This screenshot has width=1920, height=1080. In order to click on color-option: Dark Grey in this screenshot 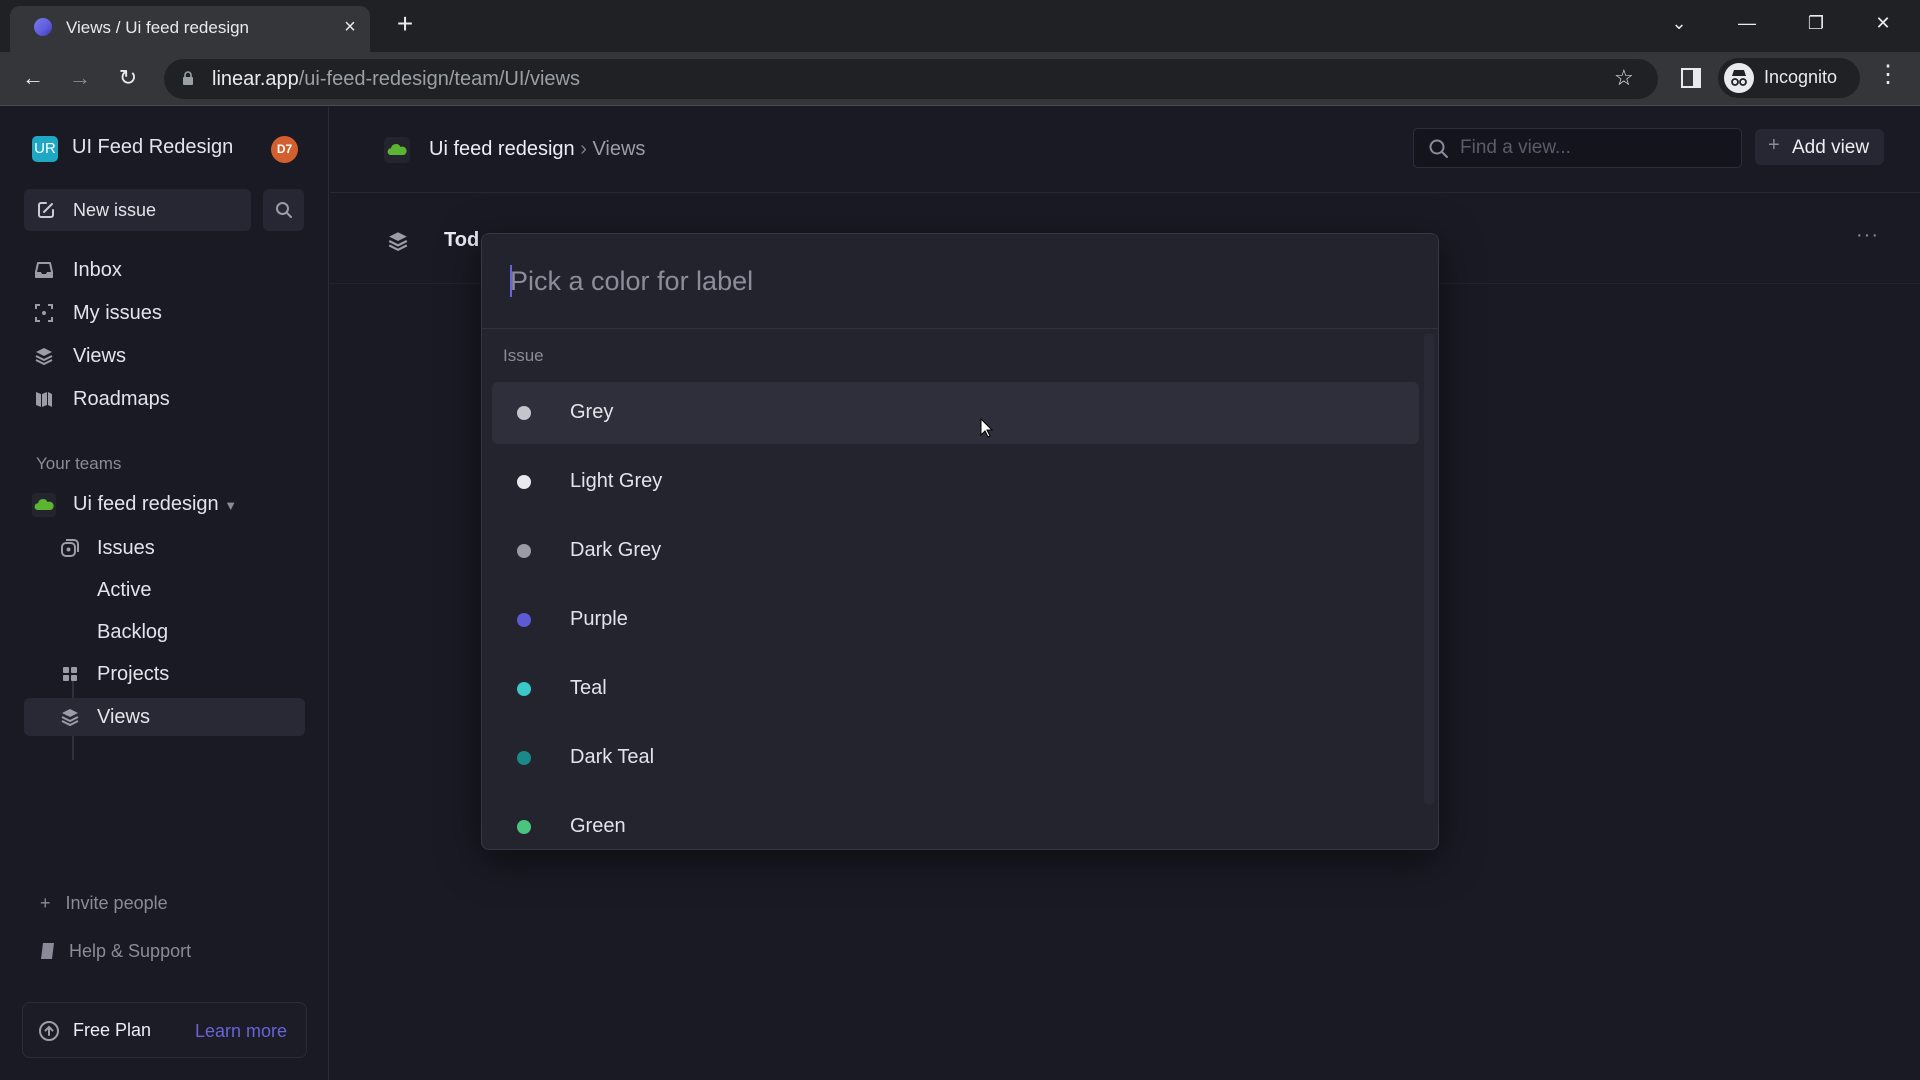, I will do `click(955, 551)`.